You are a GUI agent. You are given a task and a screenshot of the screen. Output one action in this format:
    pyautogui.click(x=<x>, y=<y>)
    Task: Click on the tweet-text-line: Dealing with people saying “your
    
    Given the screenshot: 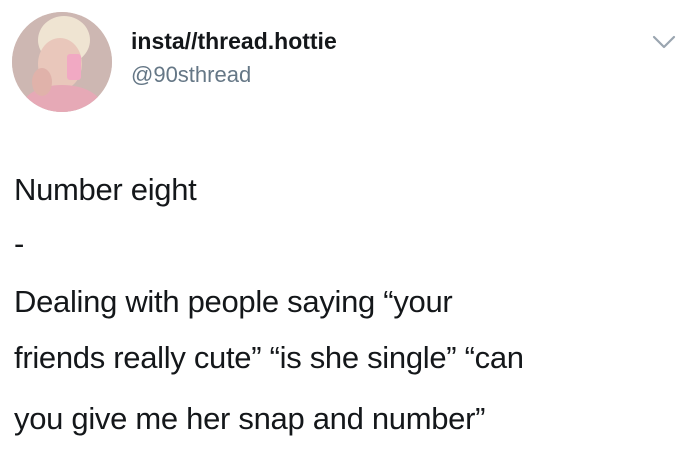 What is the action you would take?
    pyautogui.click(x=233, y=301)
    